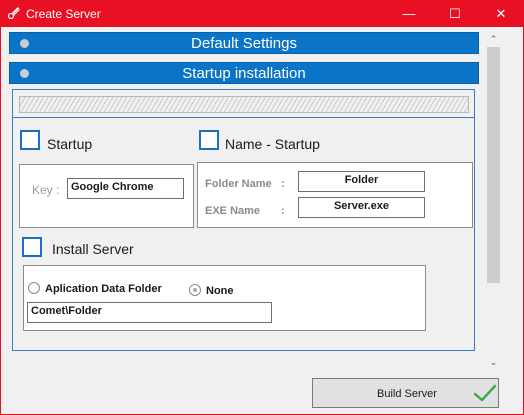  Describe the element at coordinates (13, 13) in the screenshot. I see `app-comet-icon` at that location.